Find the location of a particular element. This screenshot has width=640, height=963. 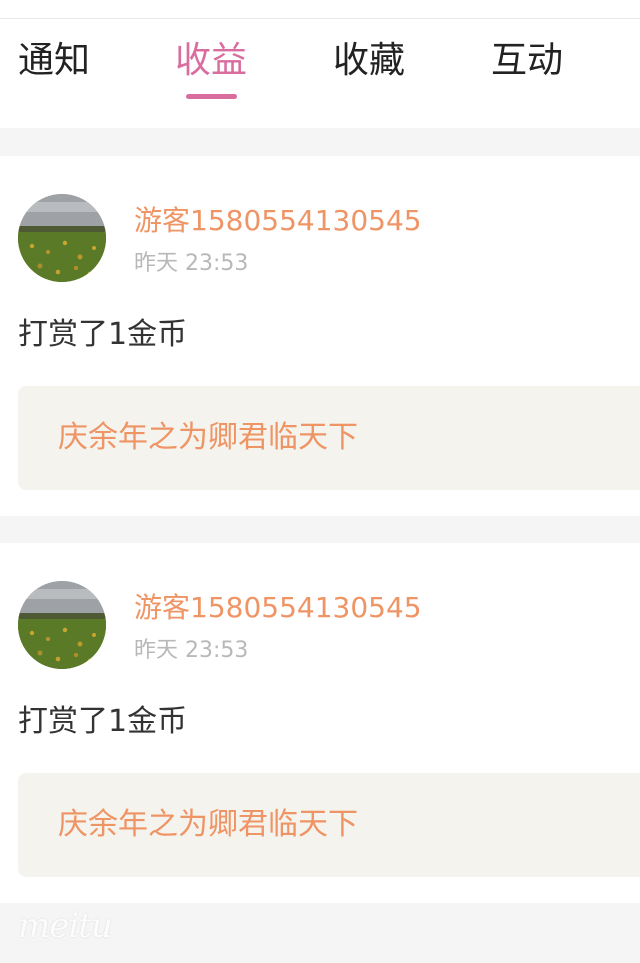

tab-notifications: 通知 is located at coordinates (54, 61).